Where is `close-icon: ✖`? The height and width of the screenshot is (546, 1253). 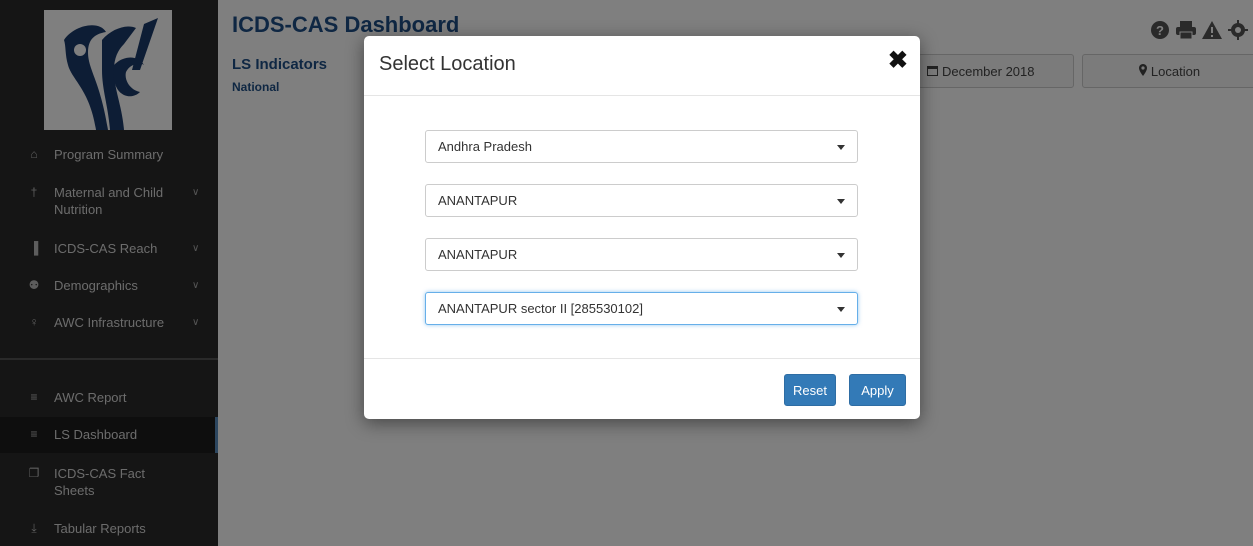
close-icon: ✖ is located at coordinates (898, 61).